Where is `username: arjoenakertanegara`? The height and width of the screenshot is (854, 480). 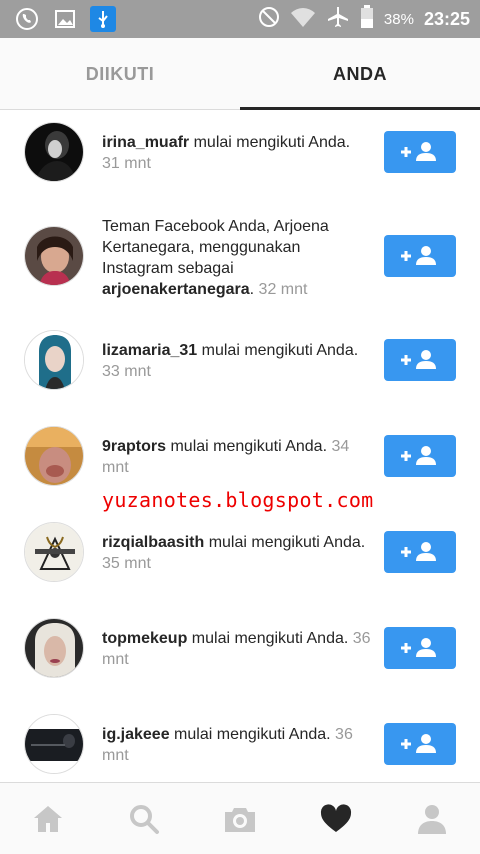
username: arjoenakertanegara is located at coordinates (176, 289).